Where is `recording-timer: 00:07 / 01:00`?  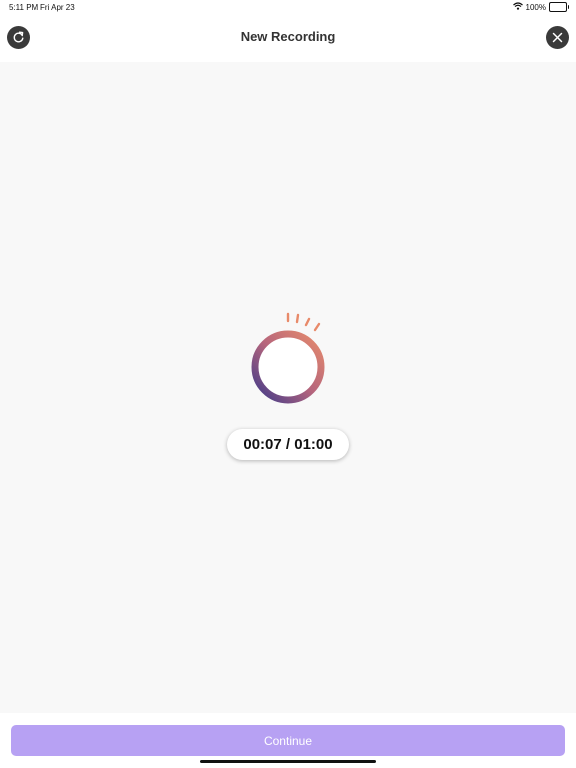
recording-timer: 00:07 / 01:00 is located at coordinates (288, 444).